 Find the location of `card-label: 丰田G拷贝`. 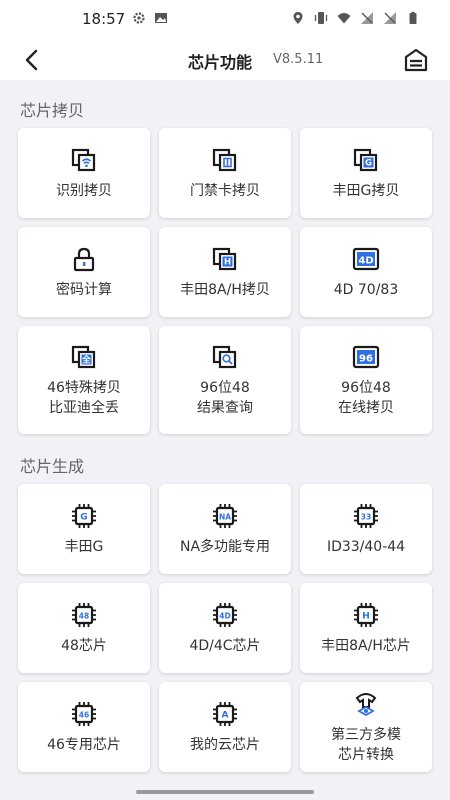

card-label: 丰田G拷贝 is located at coordinates (366, 191).